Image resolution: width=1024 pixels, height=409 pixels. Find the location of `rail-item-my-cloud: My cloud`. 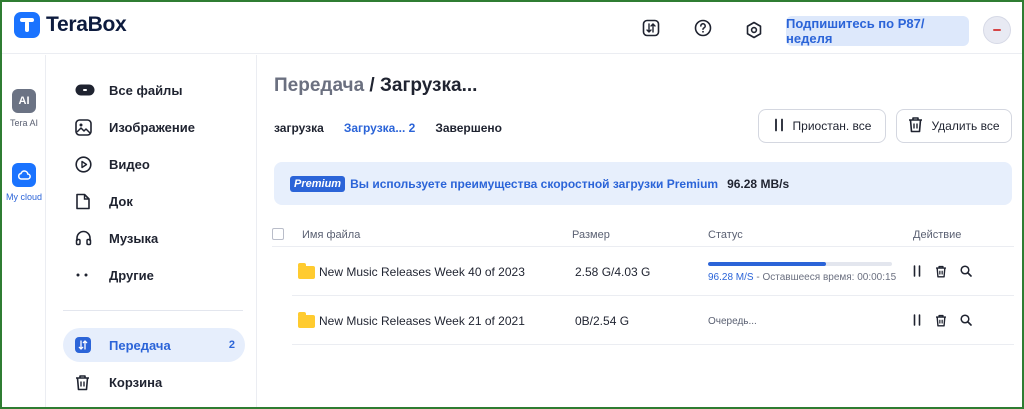

rail-item-my-cloud: My cloud is located at coordinates (24, 182).